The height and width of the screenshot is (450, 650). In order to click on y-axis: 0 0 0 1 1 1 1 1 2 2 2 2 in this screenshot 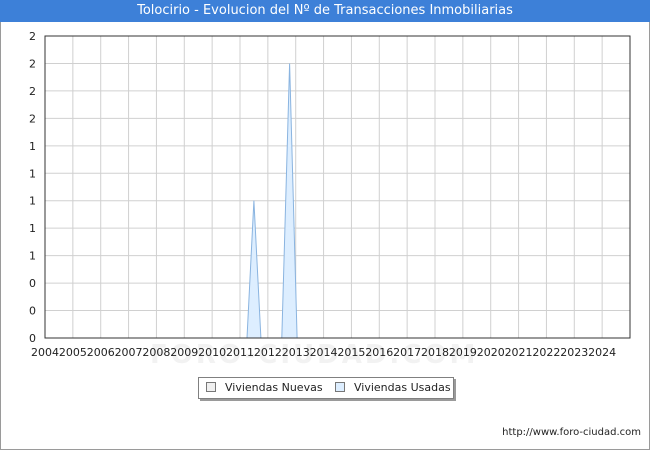, I will do `click(32, 187)`.